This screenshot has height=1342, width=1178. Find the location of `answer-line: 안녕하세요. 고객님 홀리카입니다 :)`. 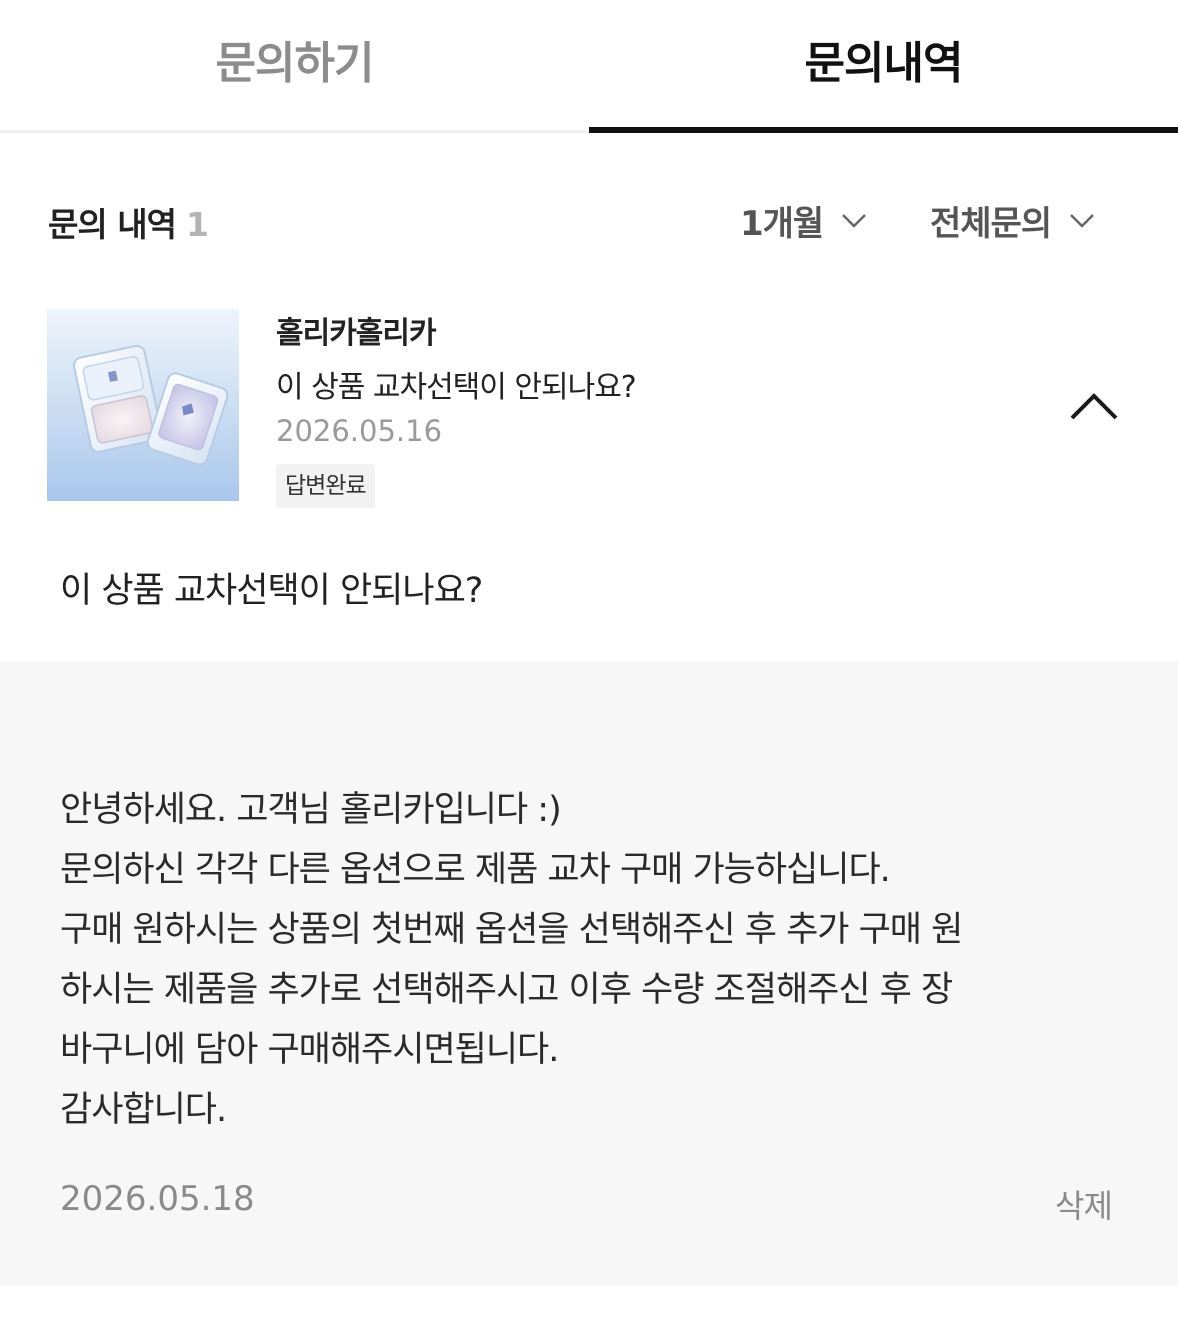

answer-line: 안녕하세요. 고객님 홀리카입니다 :) is located at coordinates (311, 810).